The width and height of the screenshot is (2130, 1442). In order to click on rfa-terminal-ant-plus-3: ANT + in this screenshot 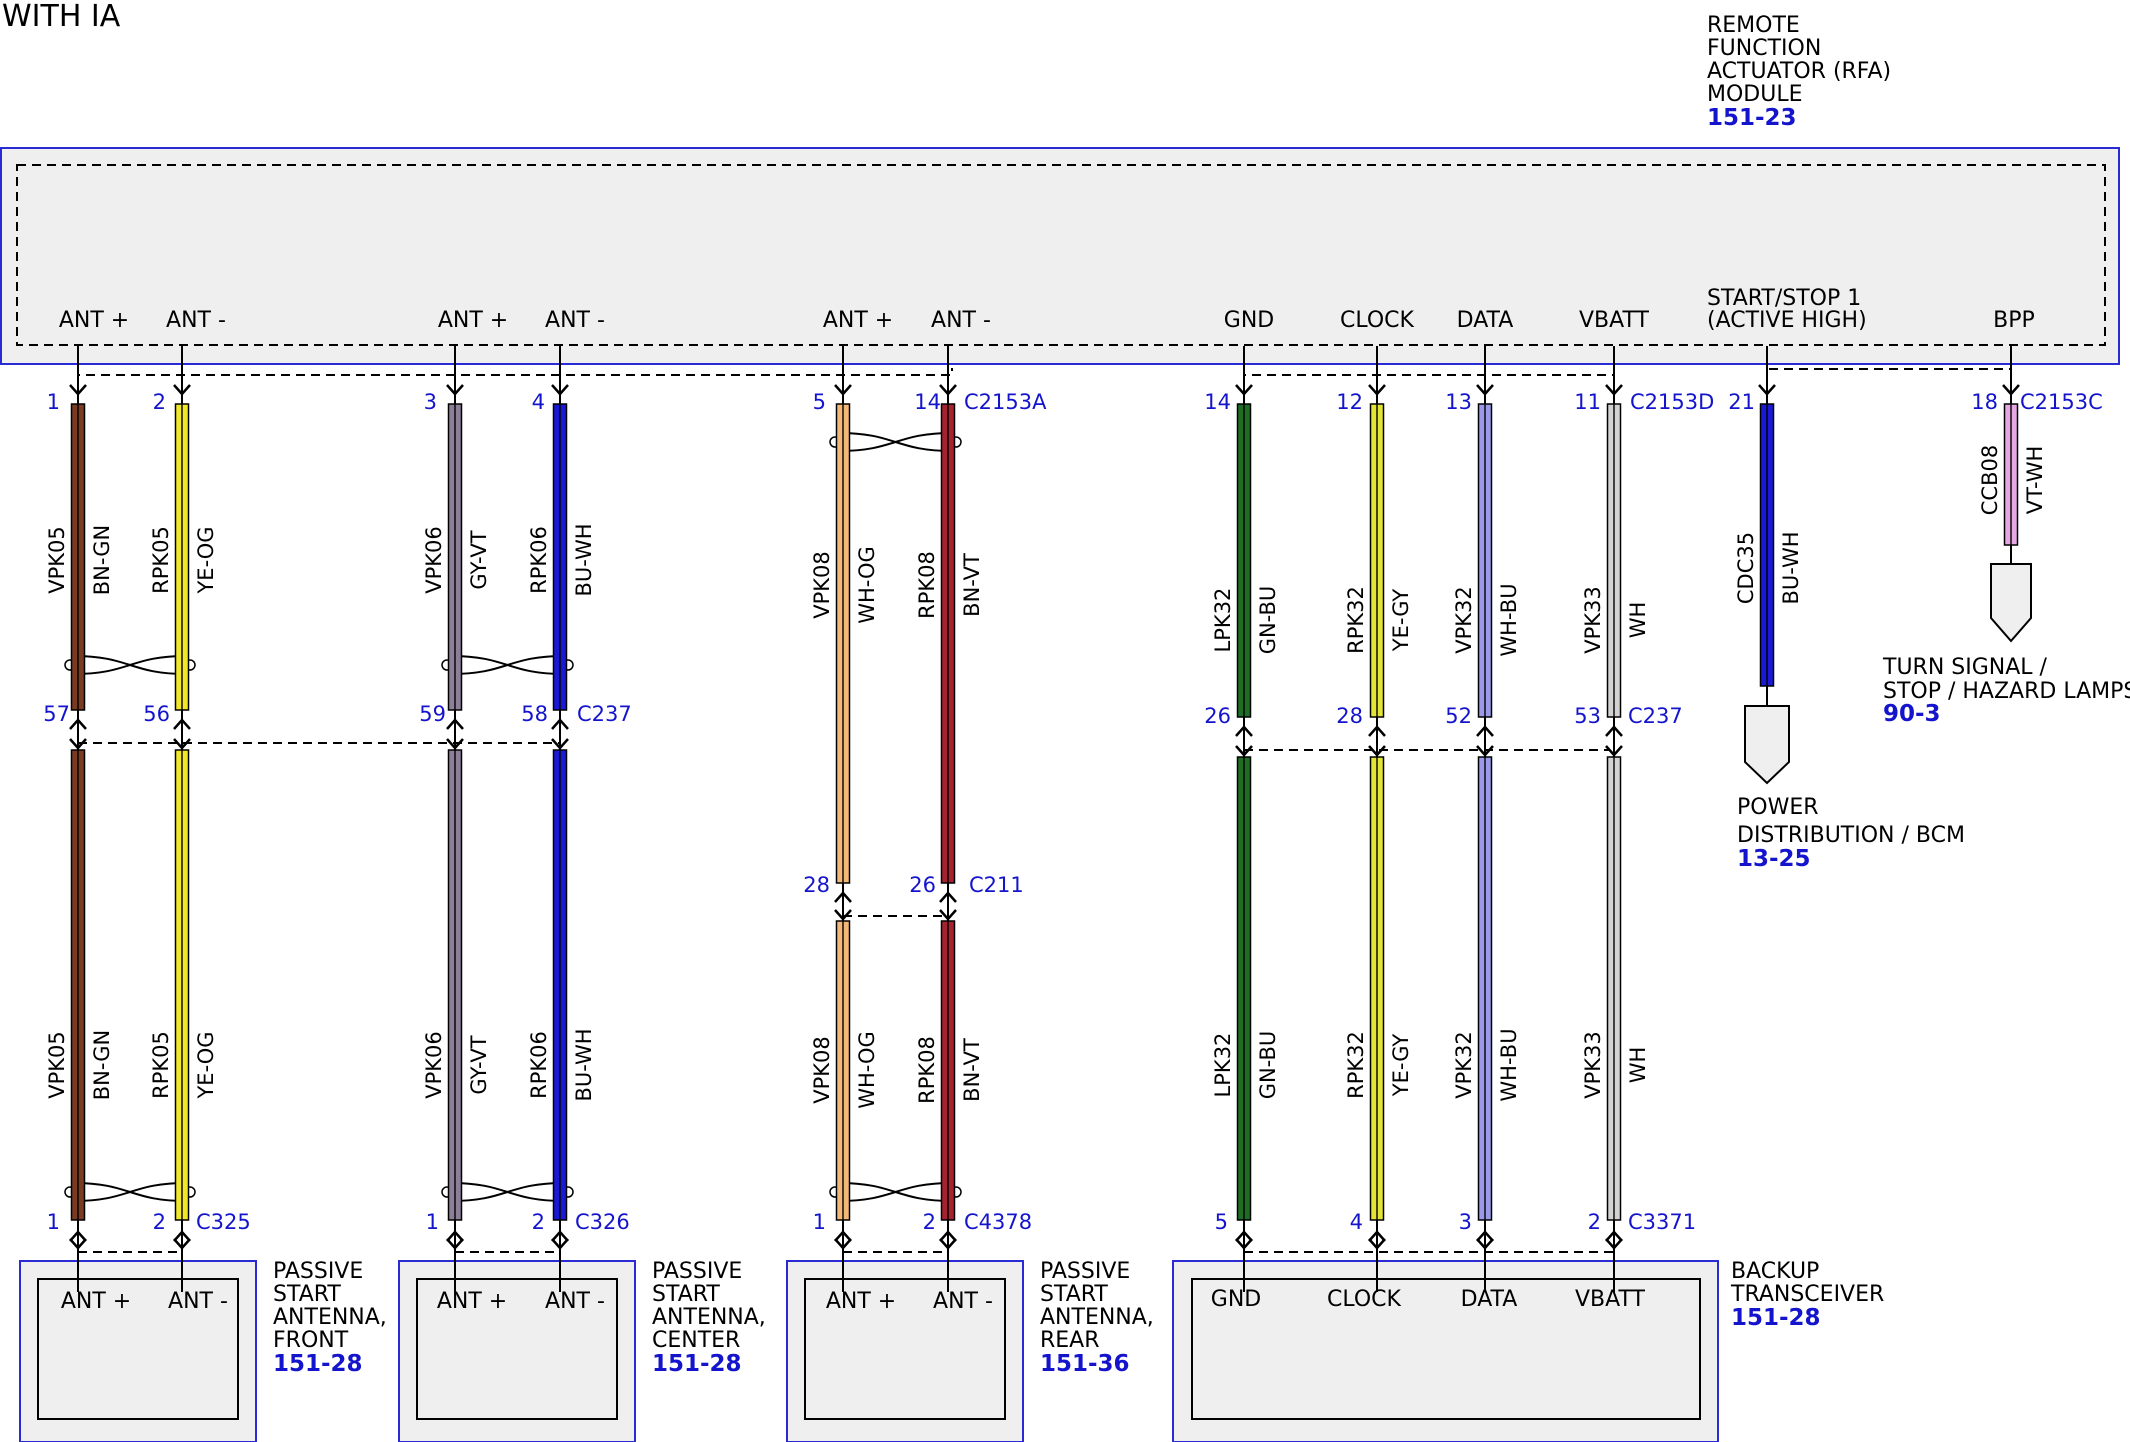, I will do `click(858, 320)`.